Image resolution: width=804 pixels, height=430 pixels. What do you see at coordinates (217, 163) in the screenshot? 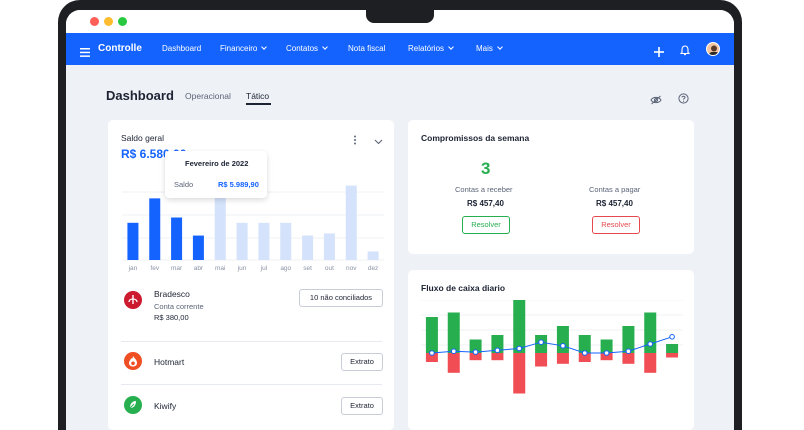
I see `tooltip-title: Fevereiro de 2022` at bounding box center [217, 163].